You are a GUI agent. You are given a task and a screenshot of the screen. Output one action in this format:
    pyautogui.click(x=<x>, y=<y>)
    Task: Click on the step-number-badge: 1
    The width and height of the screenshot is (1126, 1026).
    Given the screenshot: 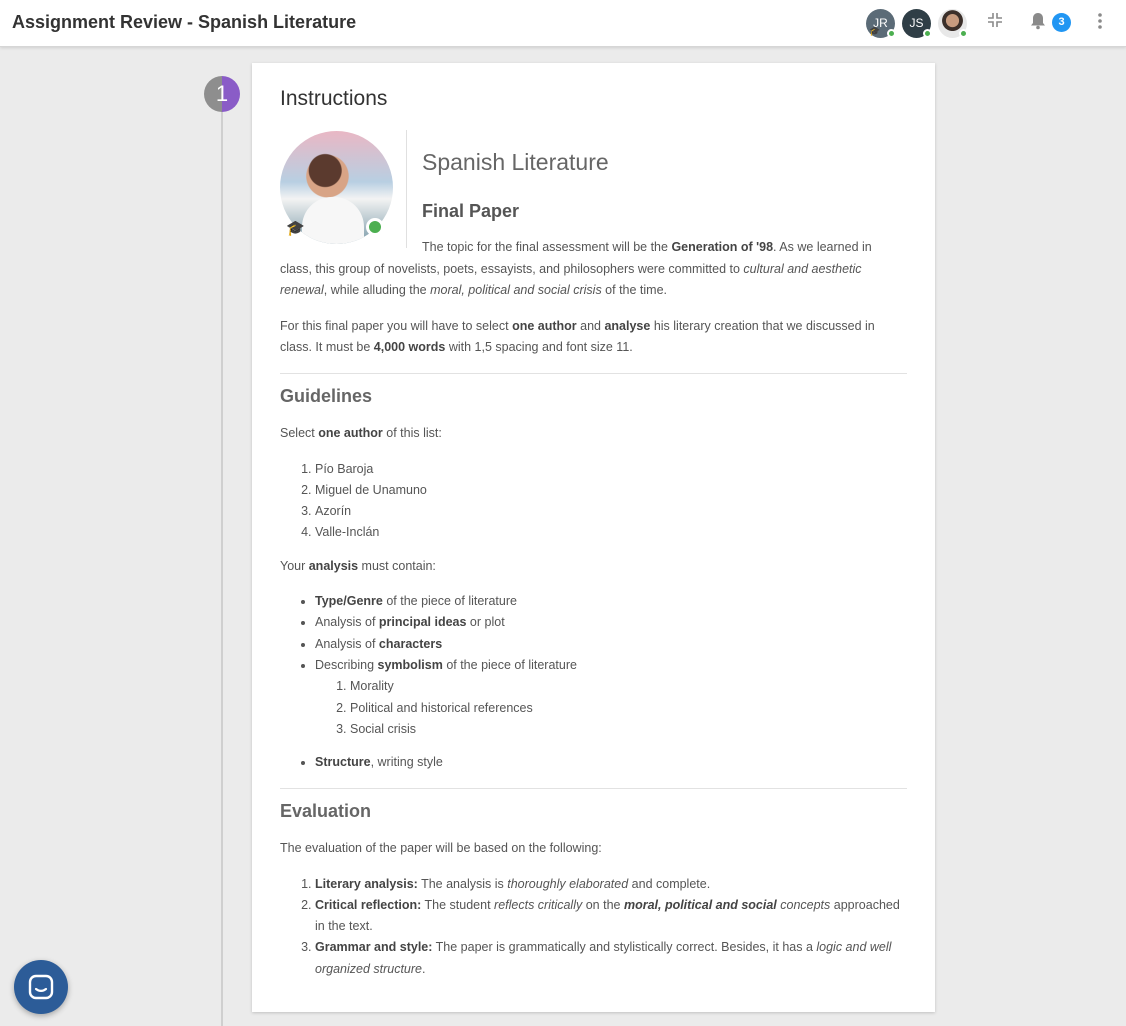 What is the action you would take?
    pyautogui.click(x=222, y=94)
    